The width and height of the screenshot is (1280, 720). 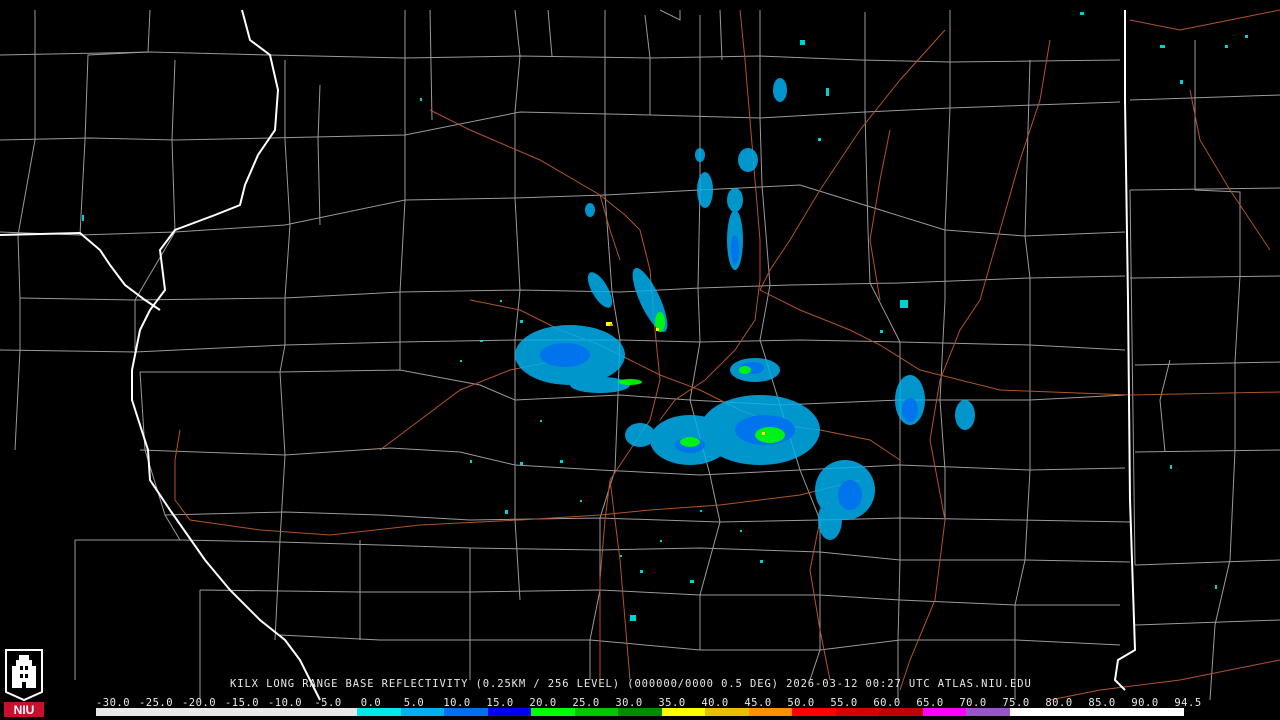 What do you see at coordinates (703, 684) in the screenshot?
I see `volume-info: (000000/0000 0.5 DEG)` at bounding box center [703, 684].